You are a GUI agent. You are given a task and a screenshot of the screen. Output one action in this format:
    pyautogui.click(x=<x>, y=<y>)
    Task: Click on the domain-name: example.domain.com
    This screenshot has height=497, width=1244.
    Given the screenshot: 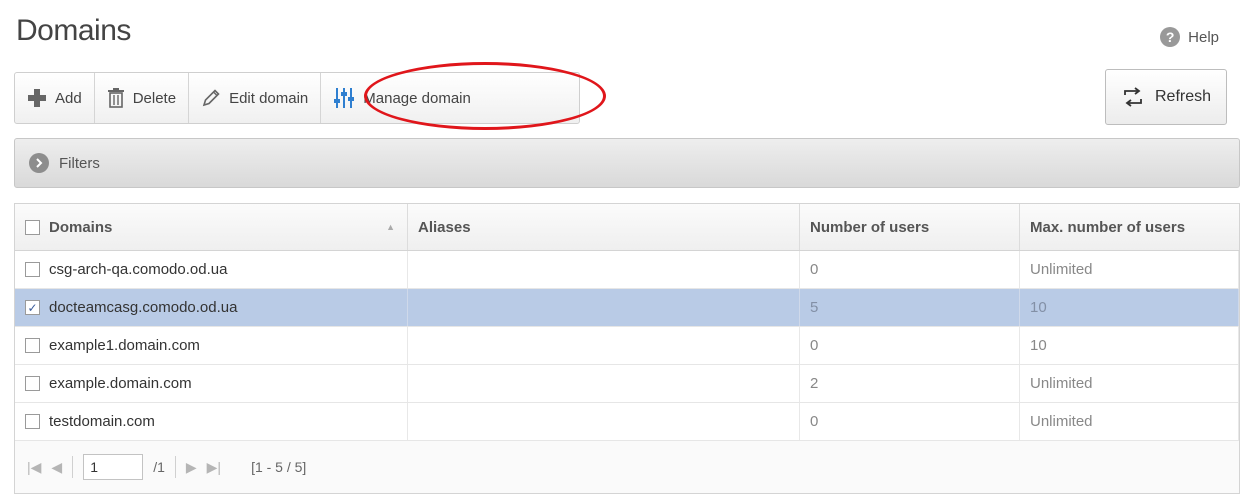 What is the action you would take?
    pyautogui.click(x=120, y=383)
    